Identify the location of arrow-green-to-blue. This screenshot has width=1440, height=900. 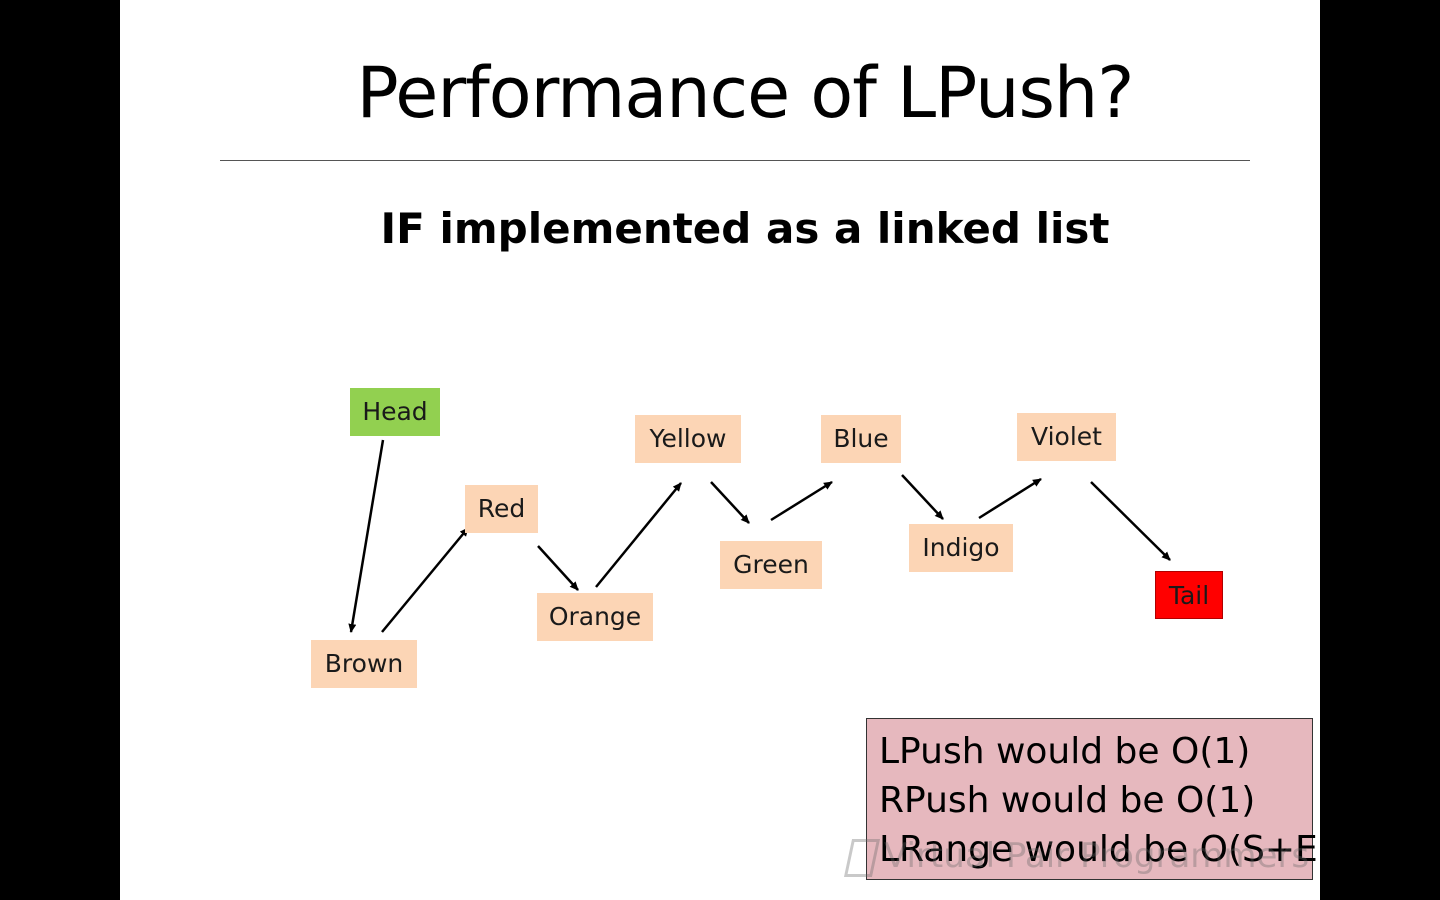
(801, 501).